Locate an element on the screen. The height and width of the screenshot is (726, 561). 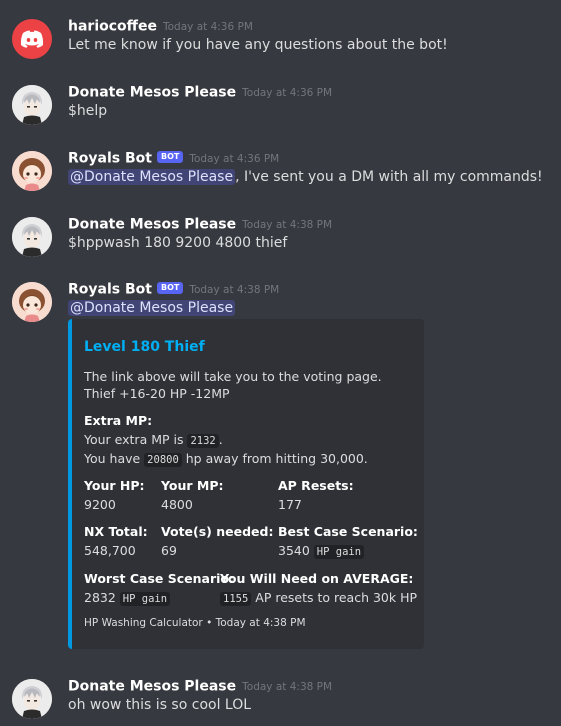
field-name: Vote(s) needed: is located at coordinates (217, 531).